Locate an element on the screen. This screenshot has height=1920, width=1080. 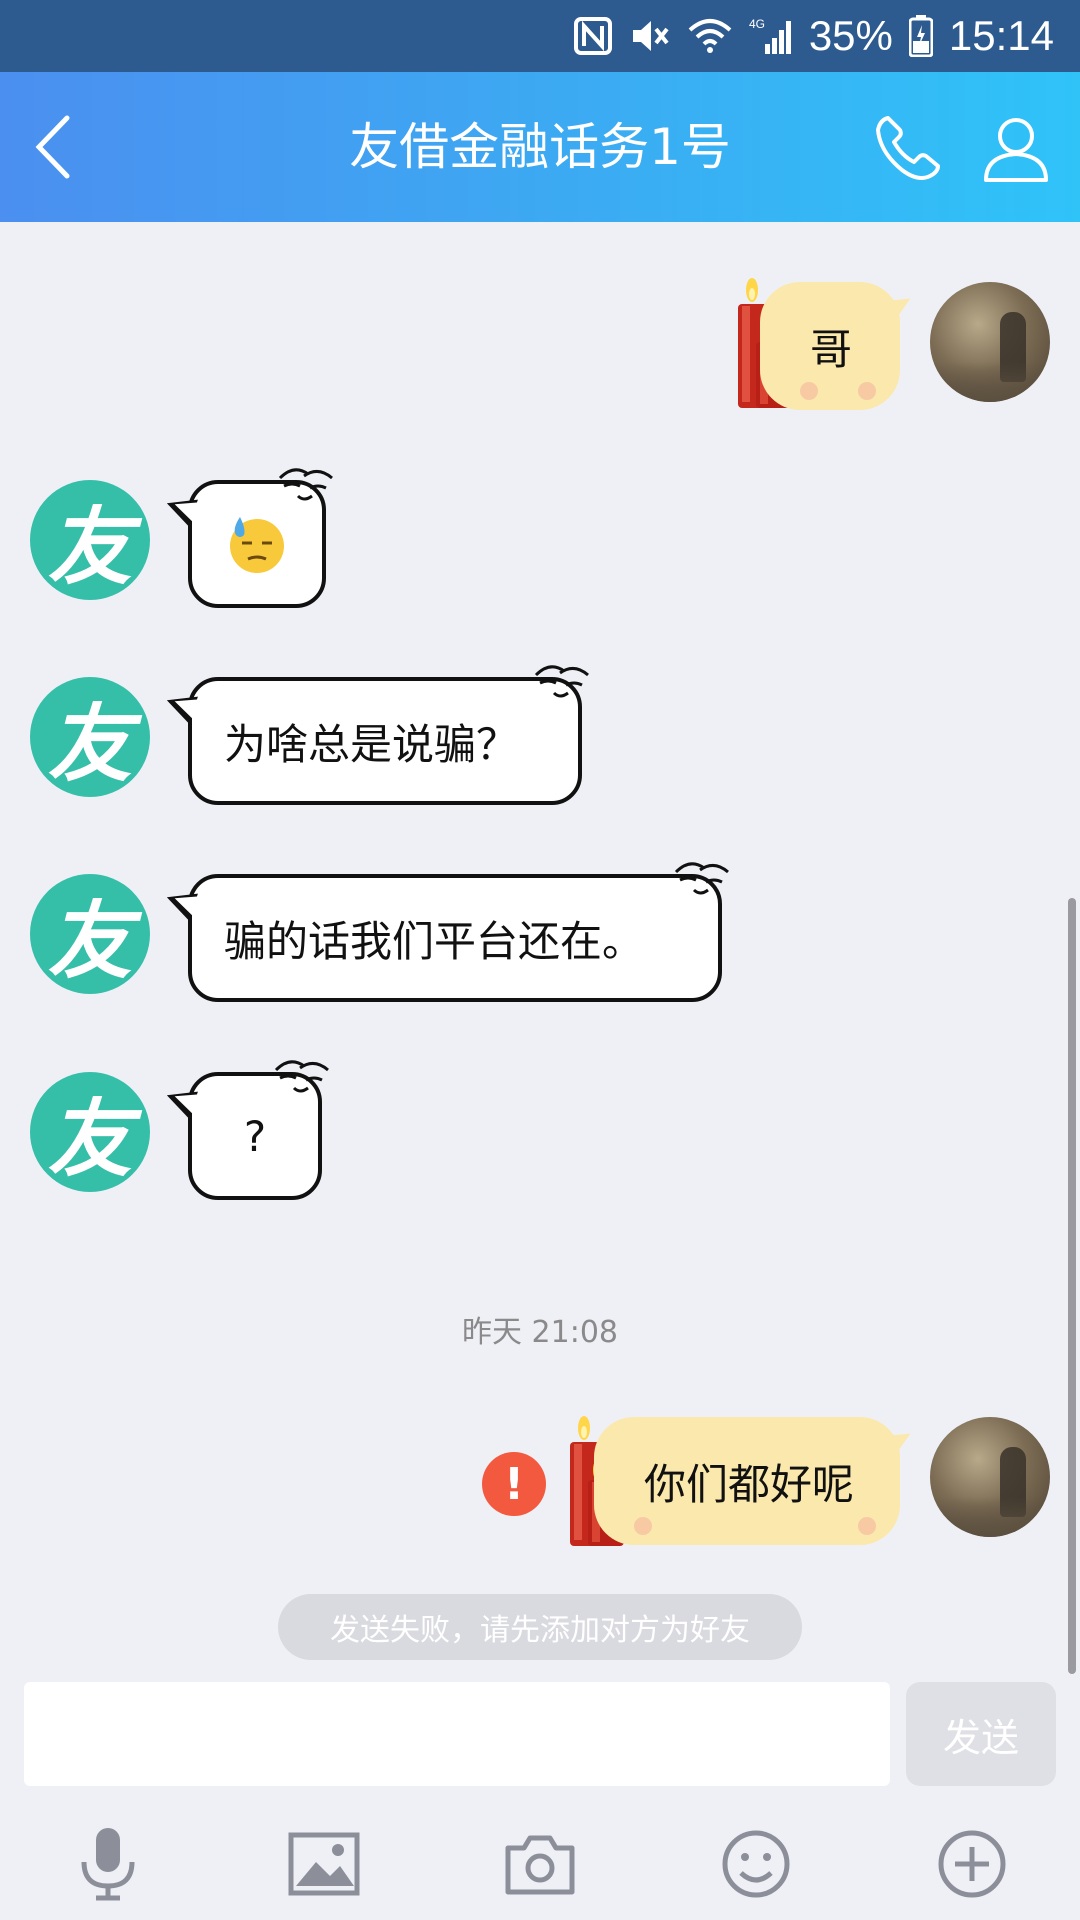
message-bubble-incoming: ? is located at coordinates (258, 1130).